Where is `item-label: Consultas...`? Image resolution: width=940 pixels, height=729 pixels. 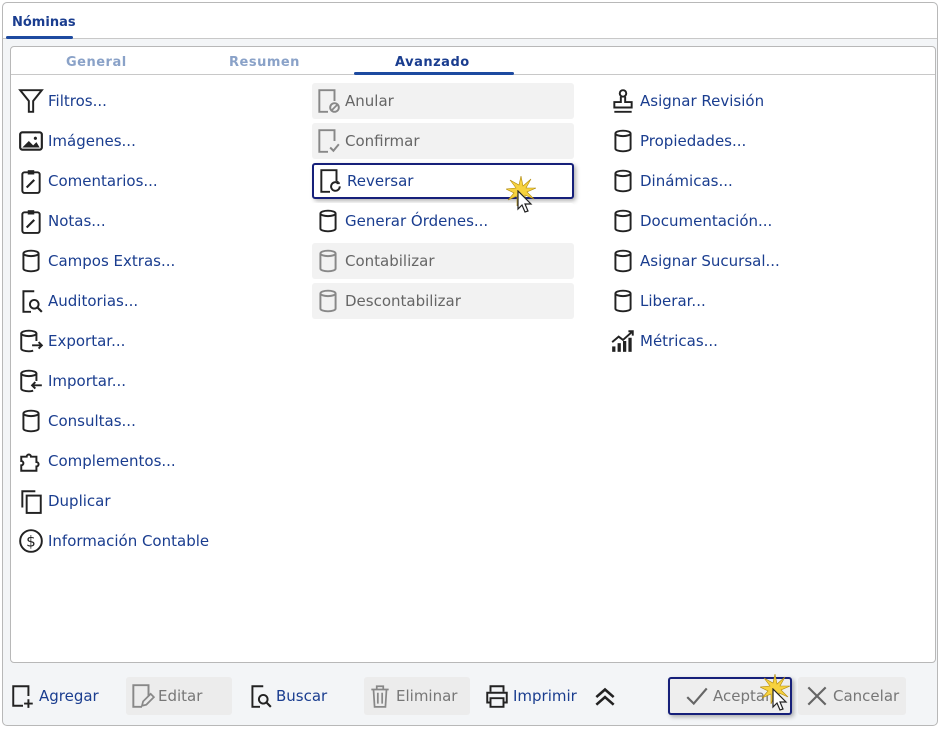
item-label: Consultas... is located at coordinates (92, 421).